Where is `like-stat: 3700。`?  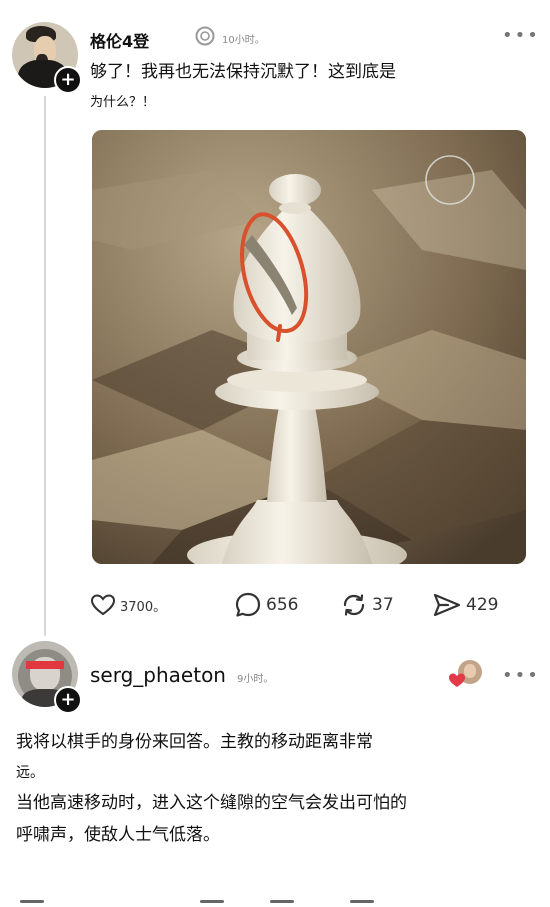 like-stat: 3700。 is located at coordinates (128, 605).